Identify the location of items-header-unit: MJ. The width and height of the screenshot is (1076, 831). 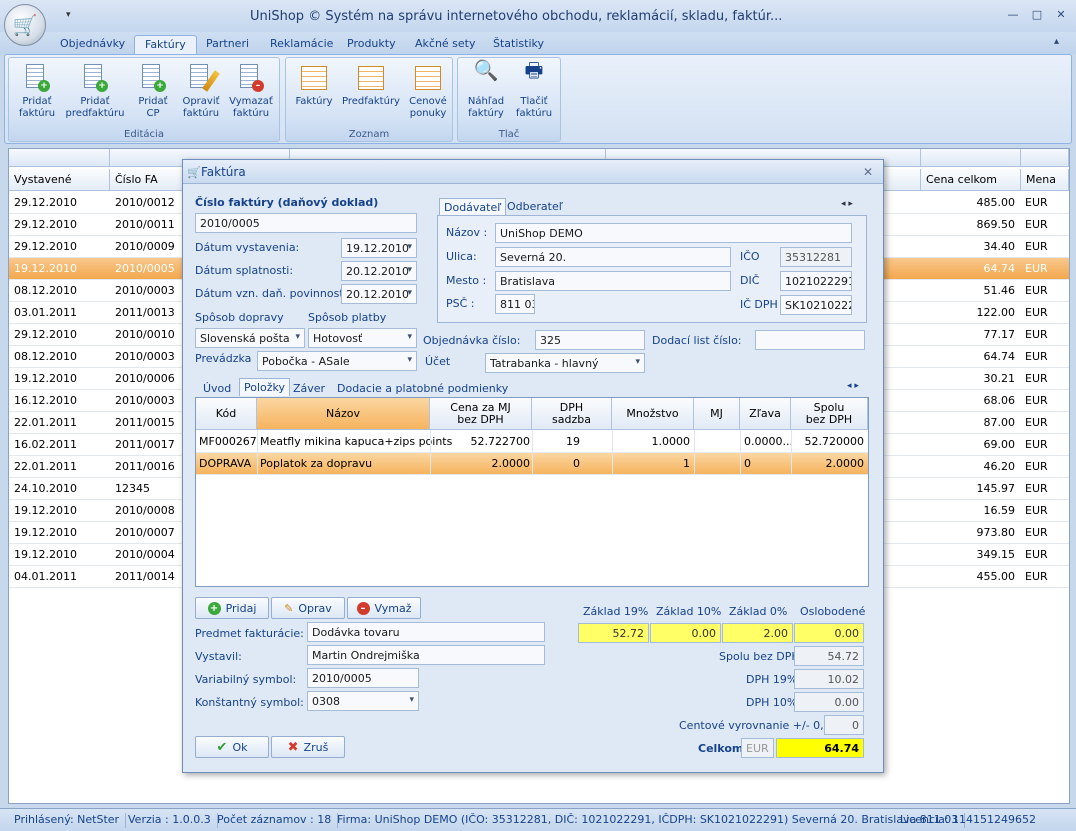
(717, 414).